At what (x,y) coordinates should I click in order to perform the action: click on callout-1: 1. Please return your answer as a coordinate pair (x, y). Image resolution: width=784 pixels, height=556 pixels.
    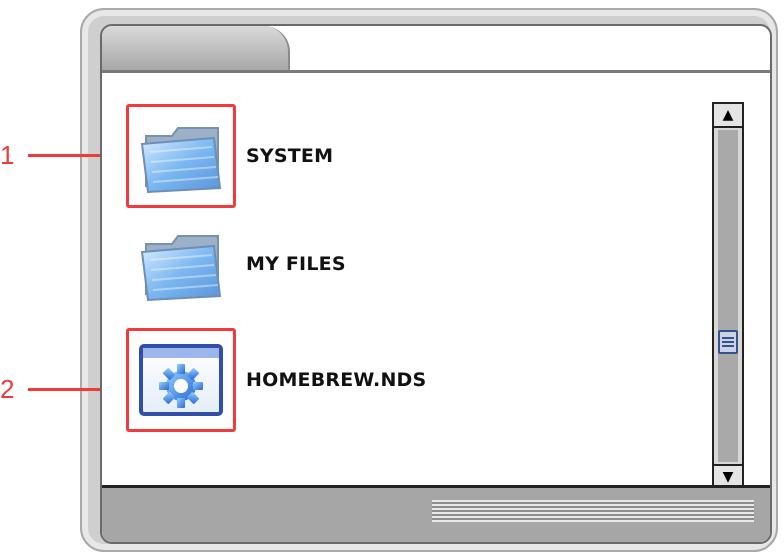
    Looking at the image, I should click on (50, 155).